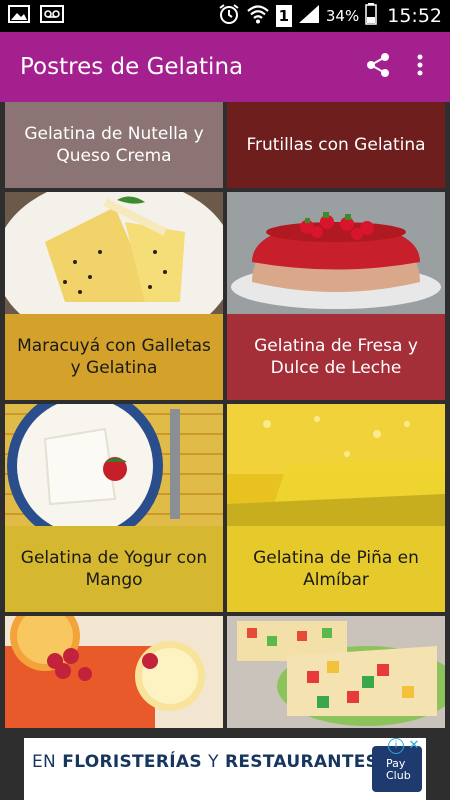  I want to click on recipe-card: Gelatina de Yogur con Mango, so click(114, 508).